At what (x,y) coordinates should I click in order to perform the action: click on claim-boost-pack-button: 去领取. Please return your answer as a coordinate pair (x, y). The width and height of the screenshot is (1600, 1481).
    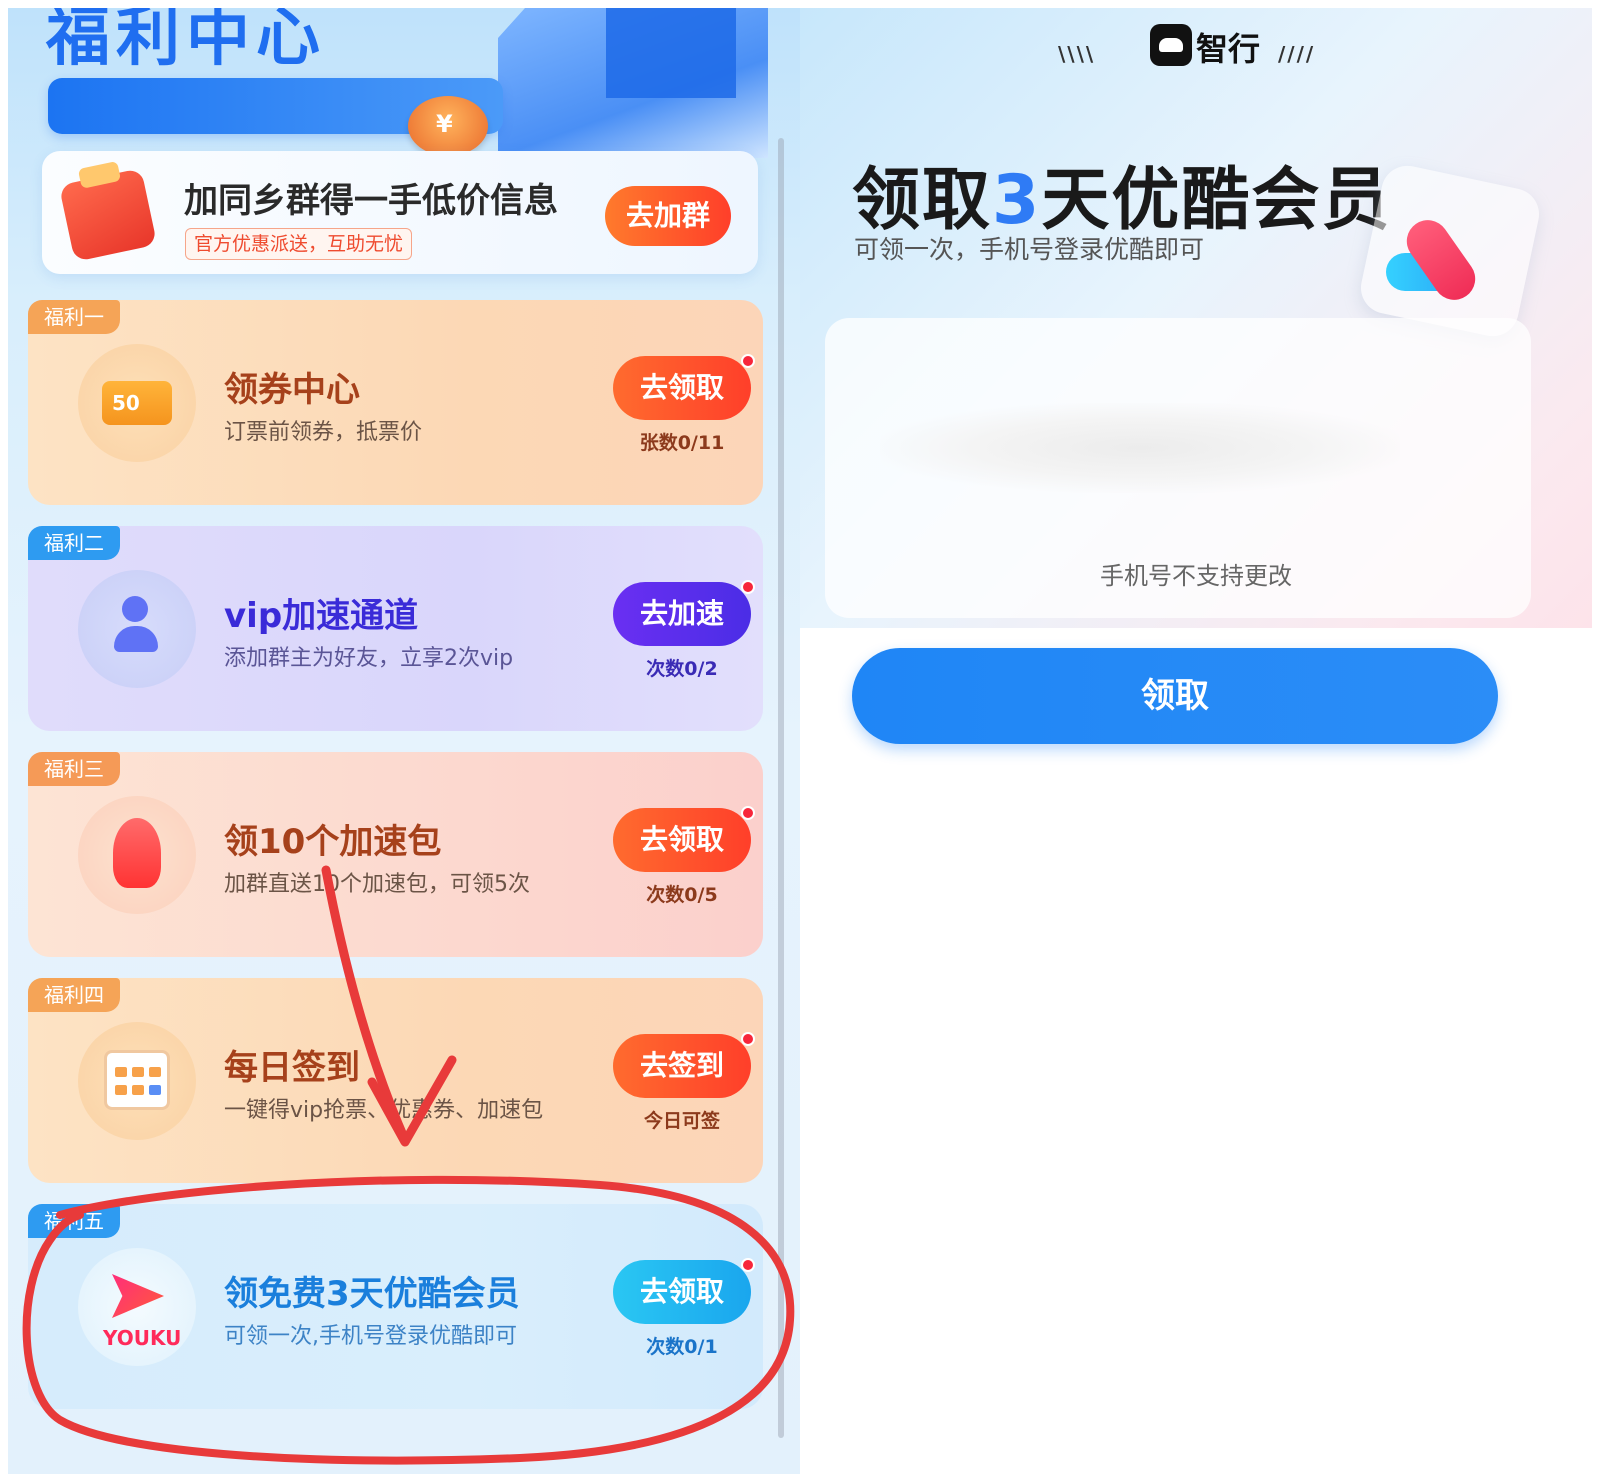
    Looking at the image, I should click on (684, 839).